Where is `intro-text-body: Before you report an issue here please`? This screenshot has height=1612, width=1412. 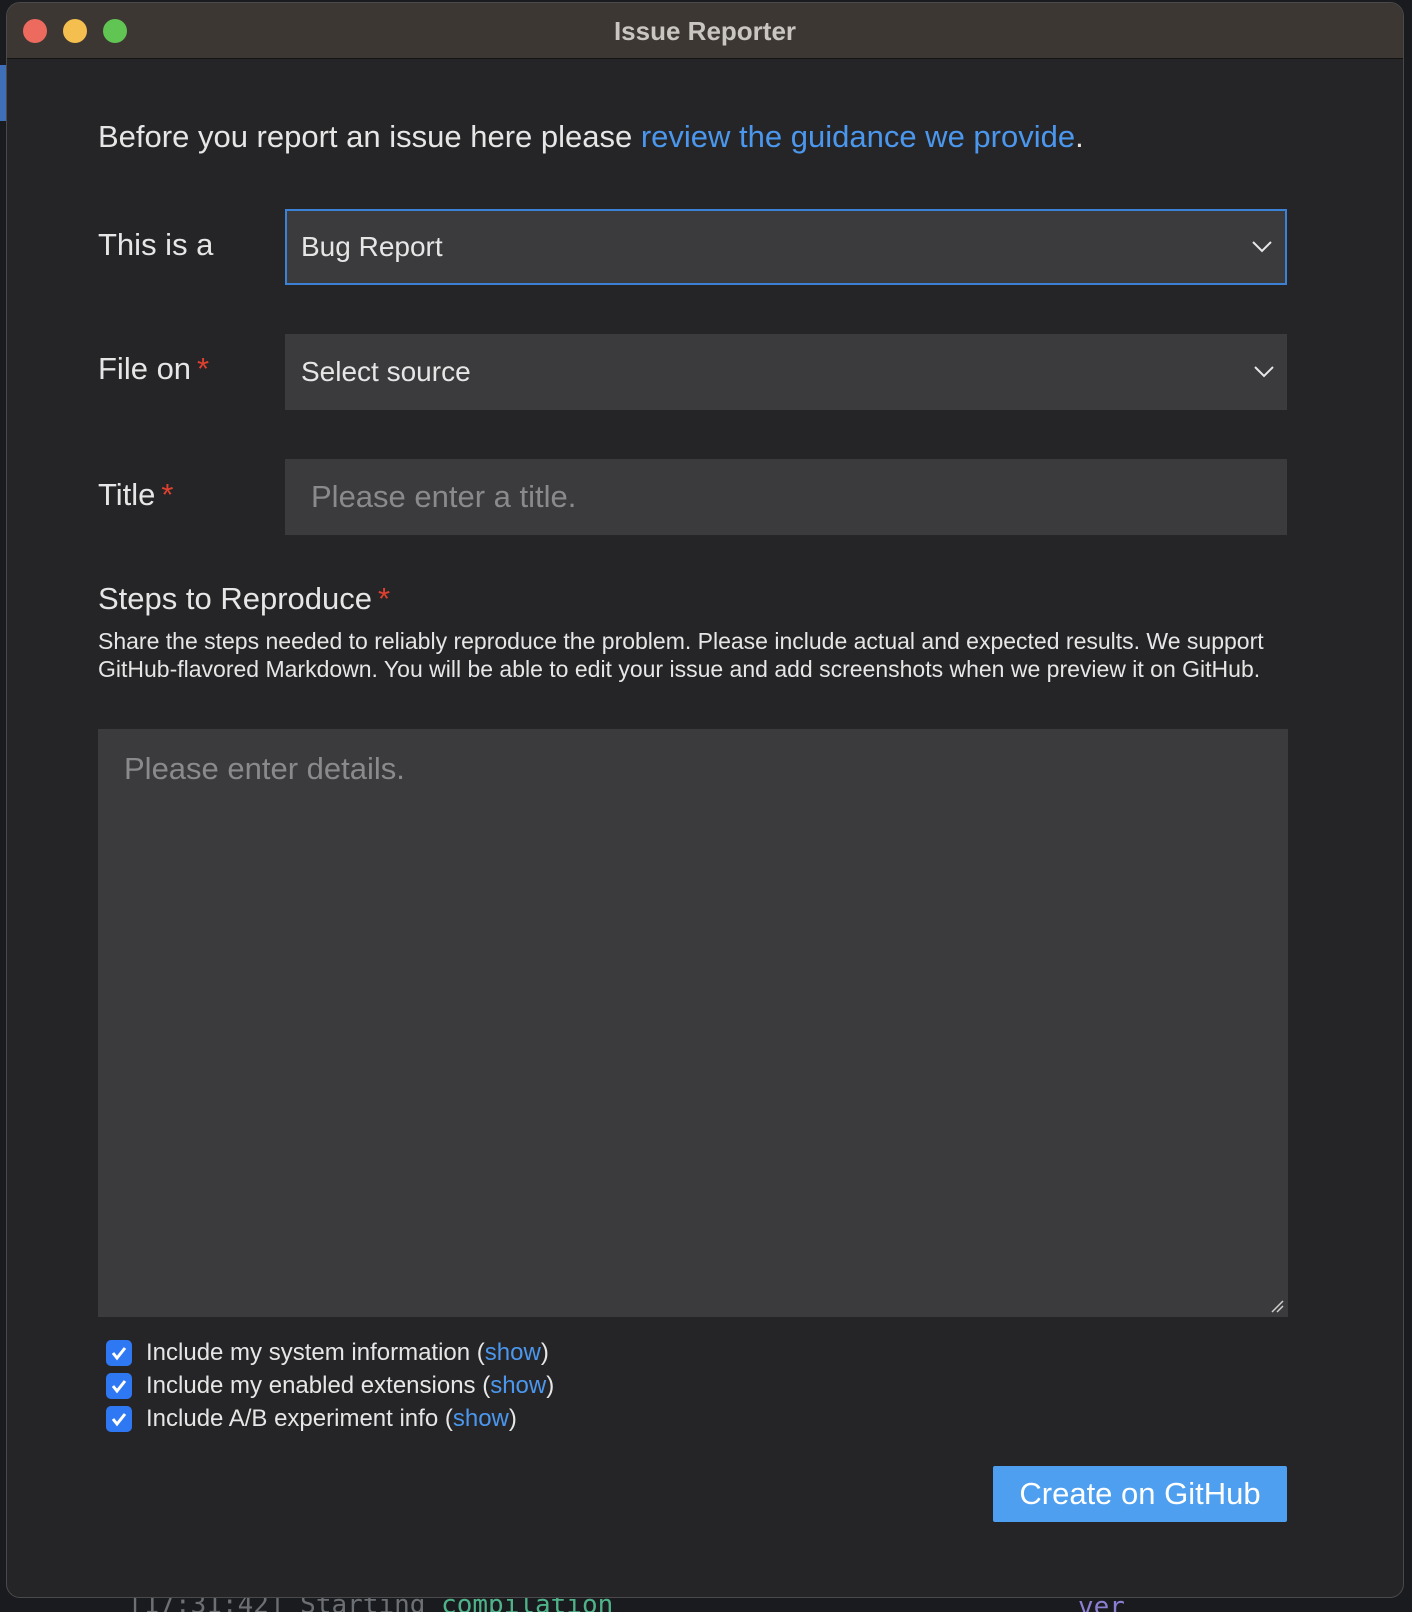
intro-text-body: Before you report an issue here please is located at coordinates (369, 136).